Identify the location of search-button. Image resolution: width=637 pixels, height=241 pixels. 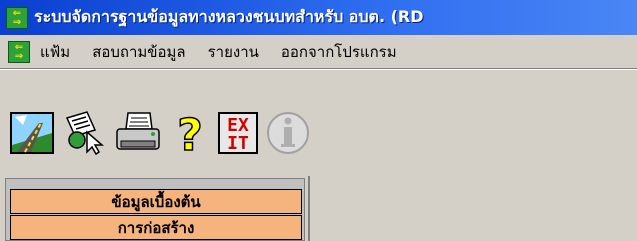
(84, 133).